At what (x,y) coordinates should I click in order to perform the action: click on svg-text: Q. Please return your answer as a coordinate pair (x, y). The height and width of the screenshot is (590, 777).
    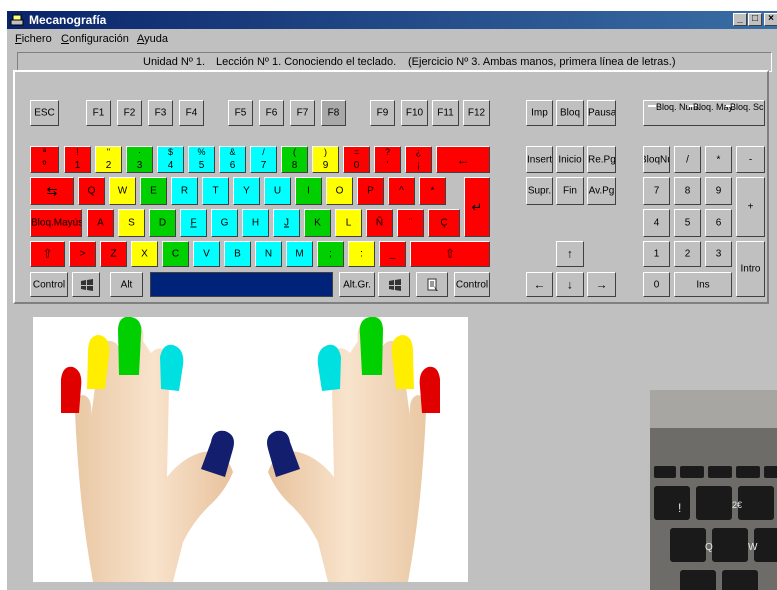
    Looking at the image, I should click on (709, 547).